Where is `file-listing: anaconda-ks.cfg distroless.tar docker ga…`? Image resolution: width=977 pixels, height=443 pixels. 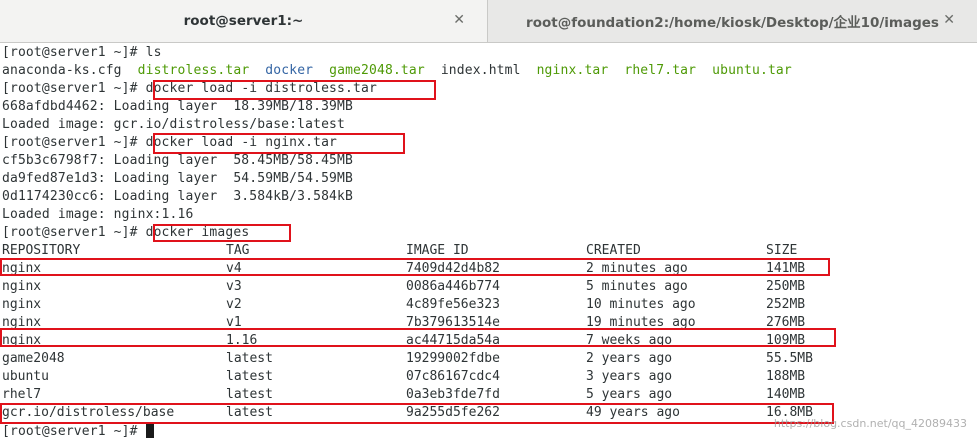
file-listing: anaconda-ks.cfg distroless.tar docker ga… is located at coordinates (397, 71).